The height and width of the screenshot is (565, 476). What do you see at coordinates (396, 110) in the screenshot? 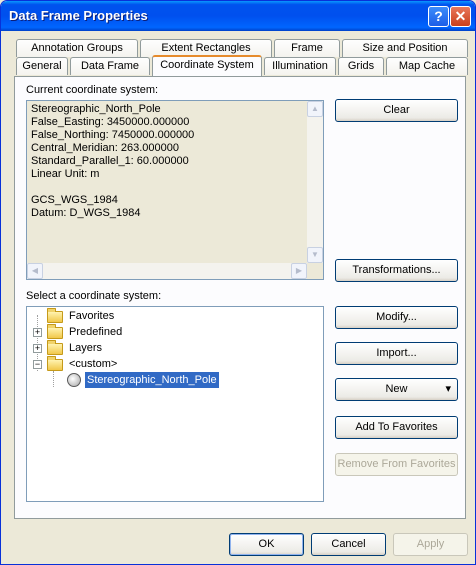
I see `clear-button: Clear` at bounding box center [396, 110].